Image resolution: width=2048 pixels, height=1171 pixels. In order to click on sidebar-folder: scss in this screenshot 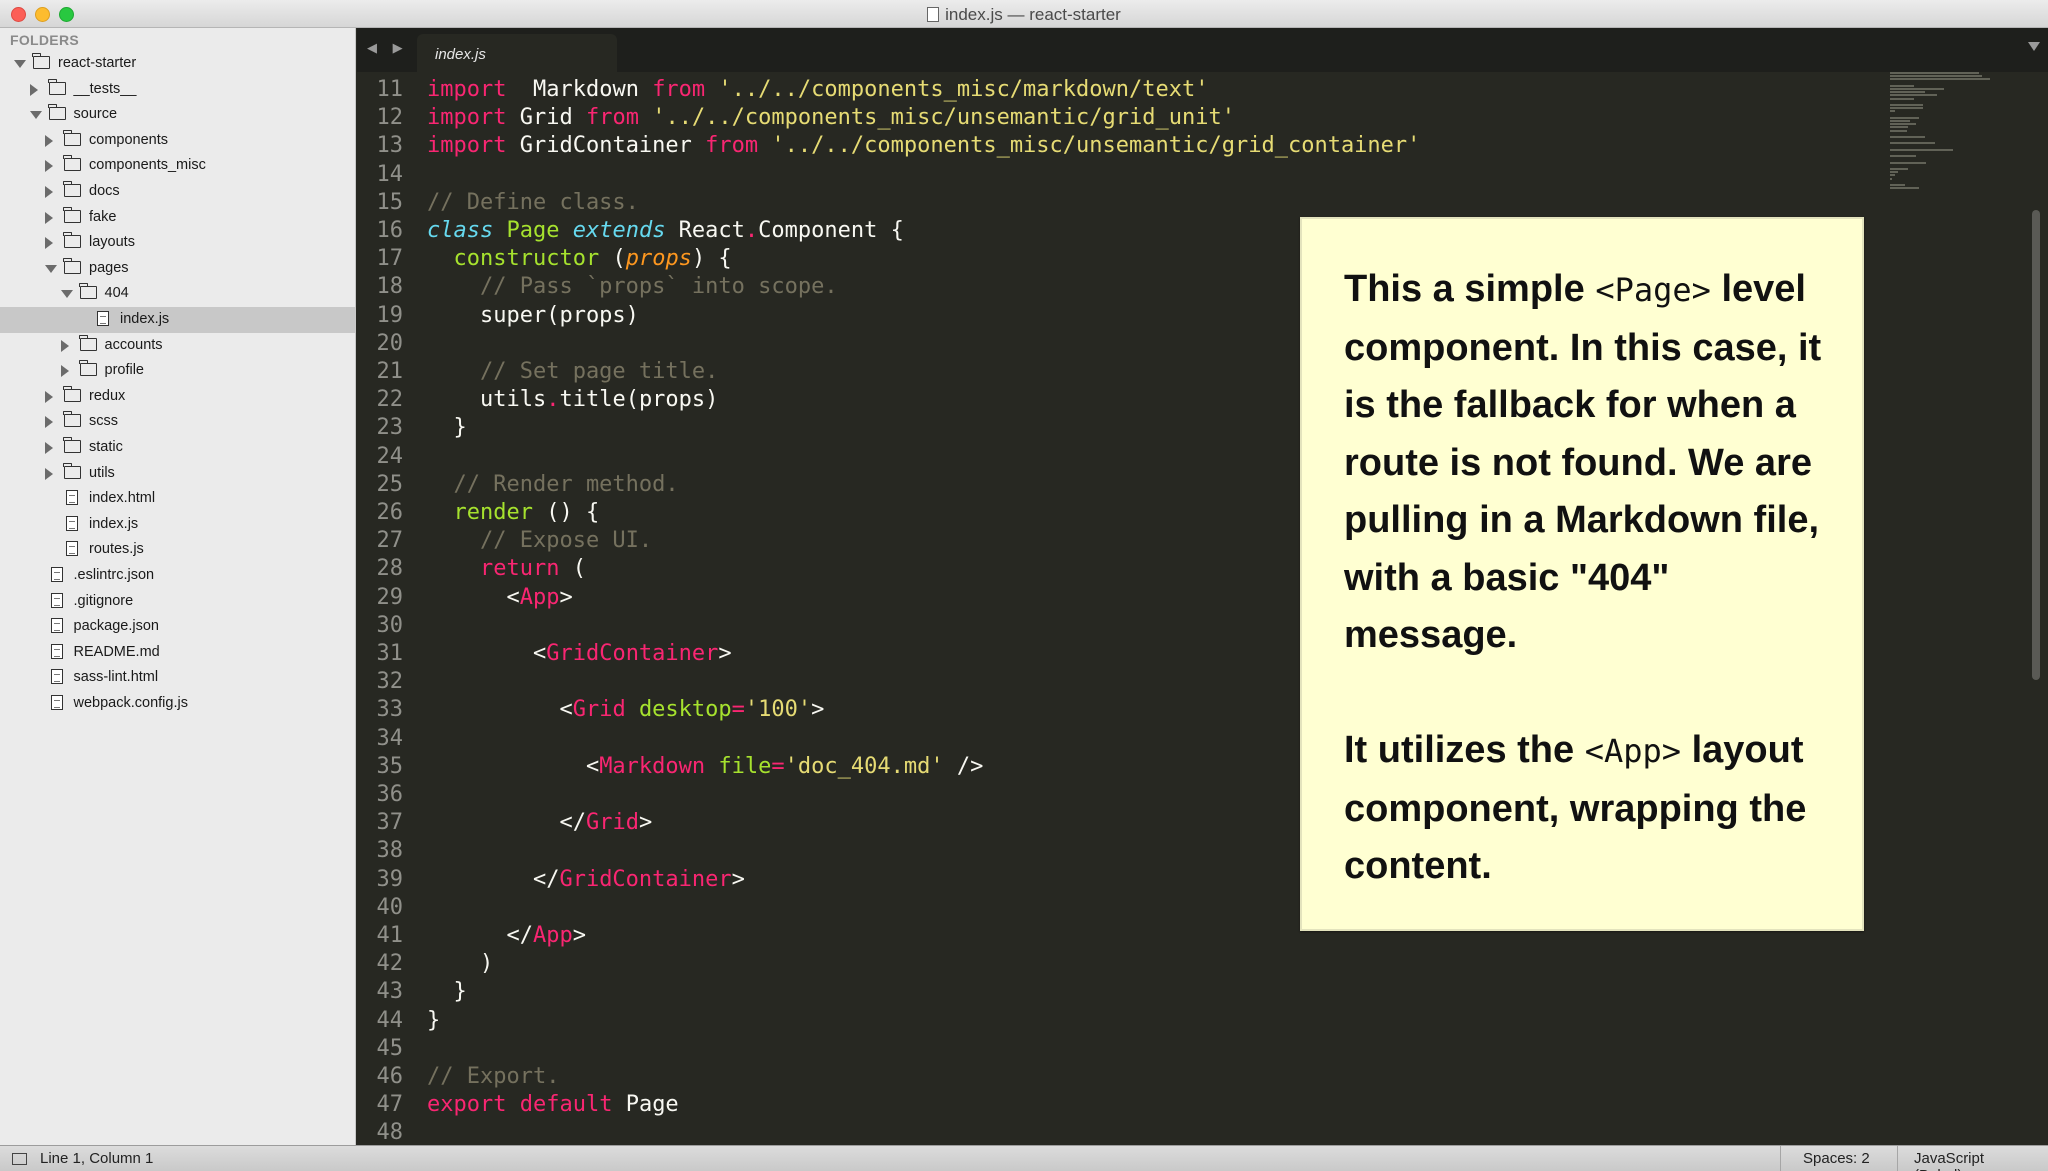, I will do `click(177, 422)`.